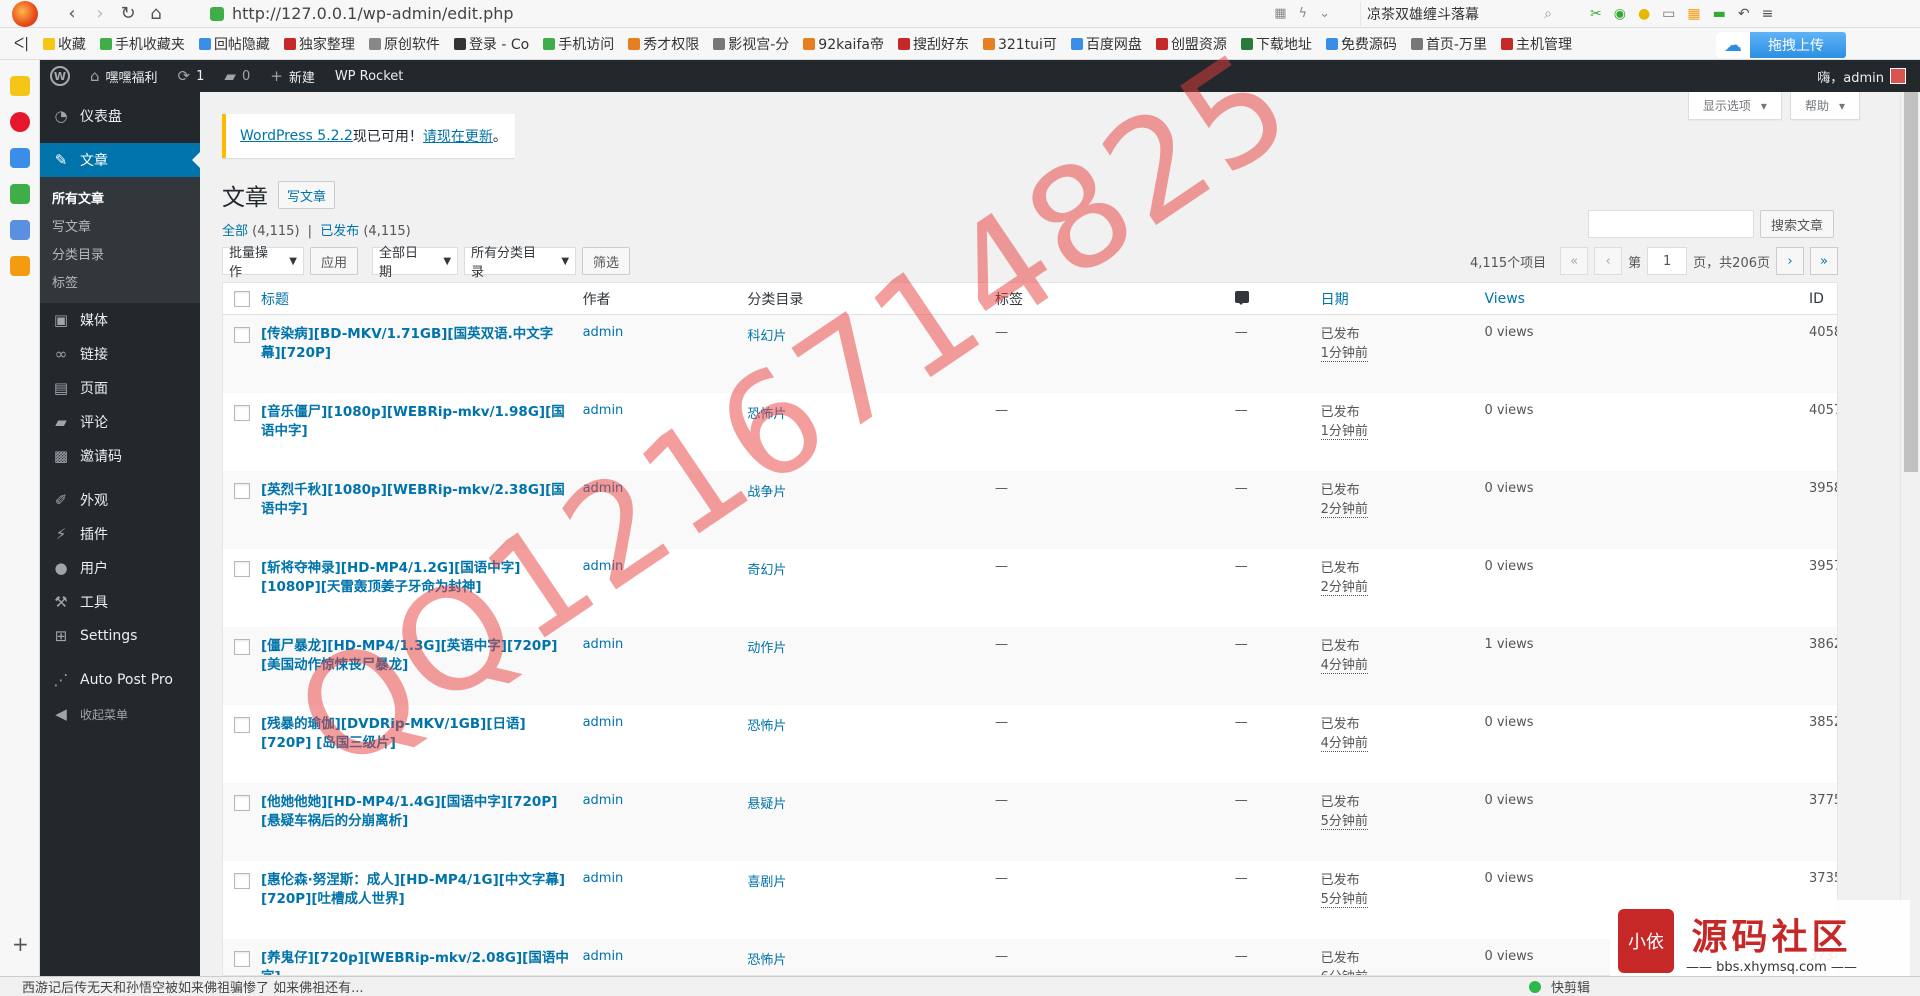 The width and height of the screenshot is (1920, 996). Describe the element at coordinates (1548, 14) in the screenshot. I see `search-icon: ⌕` at that location.